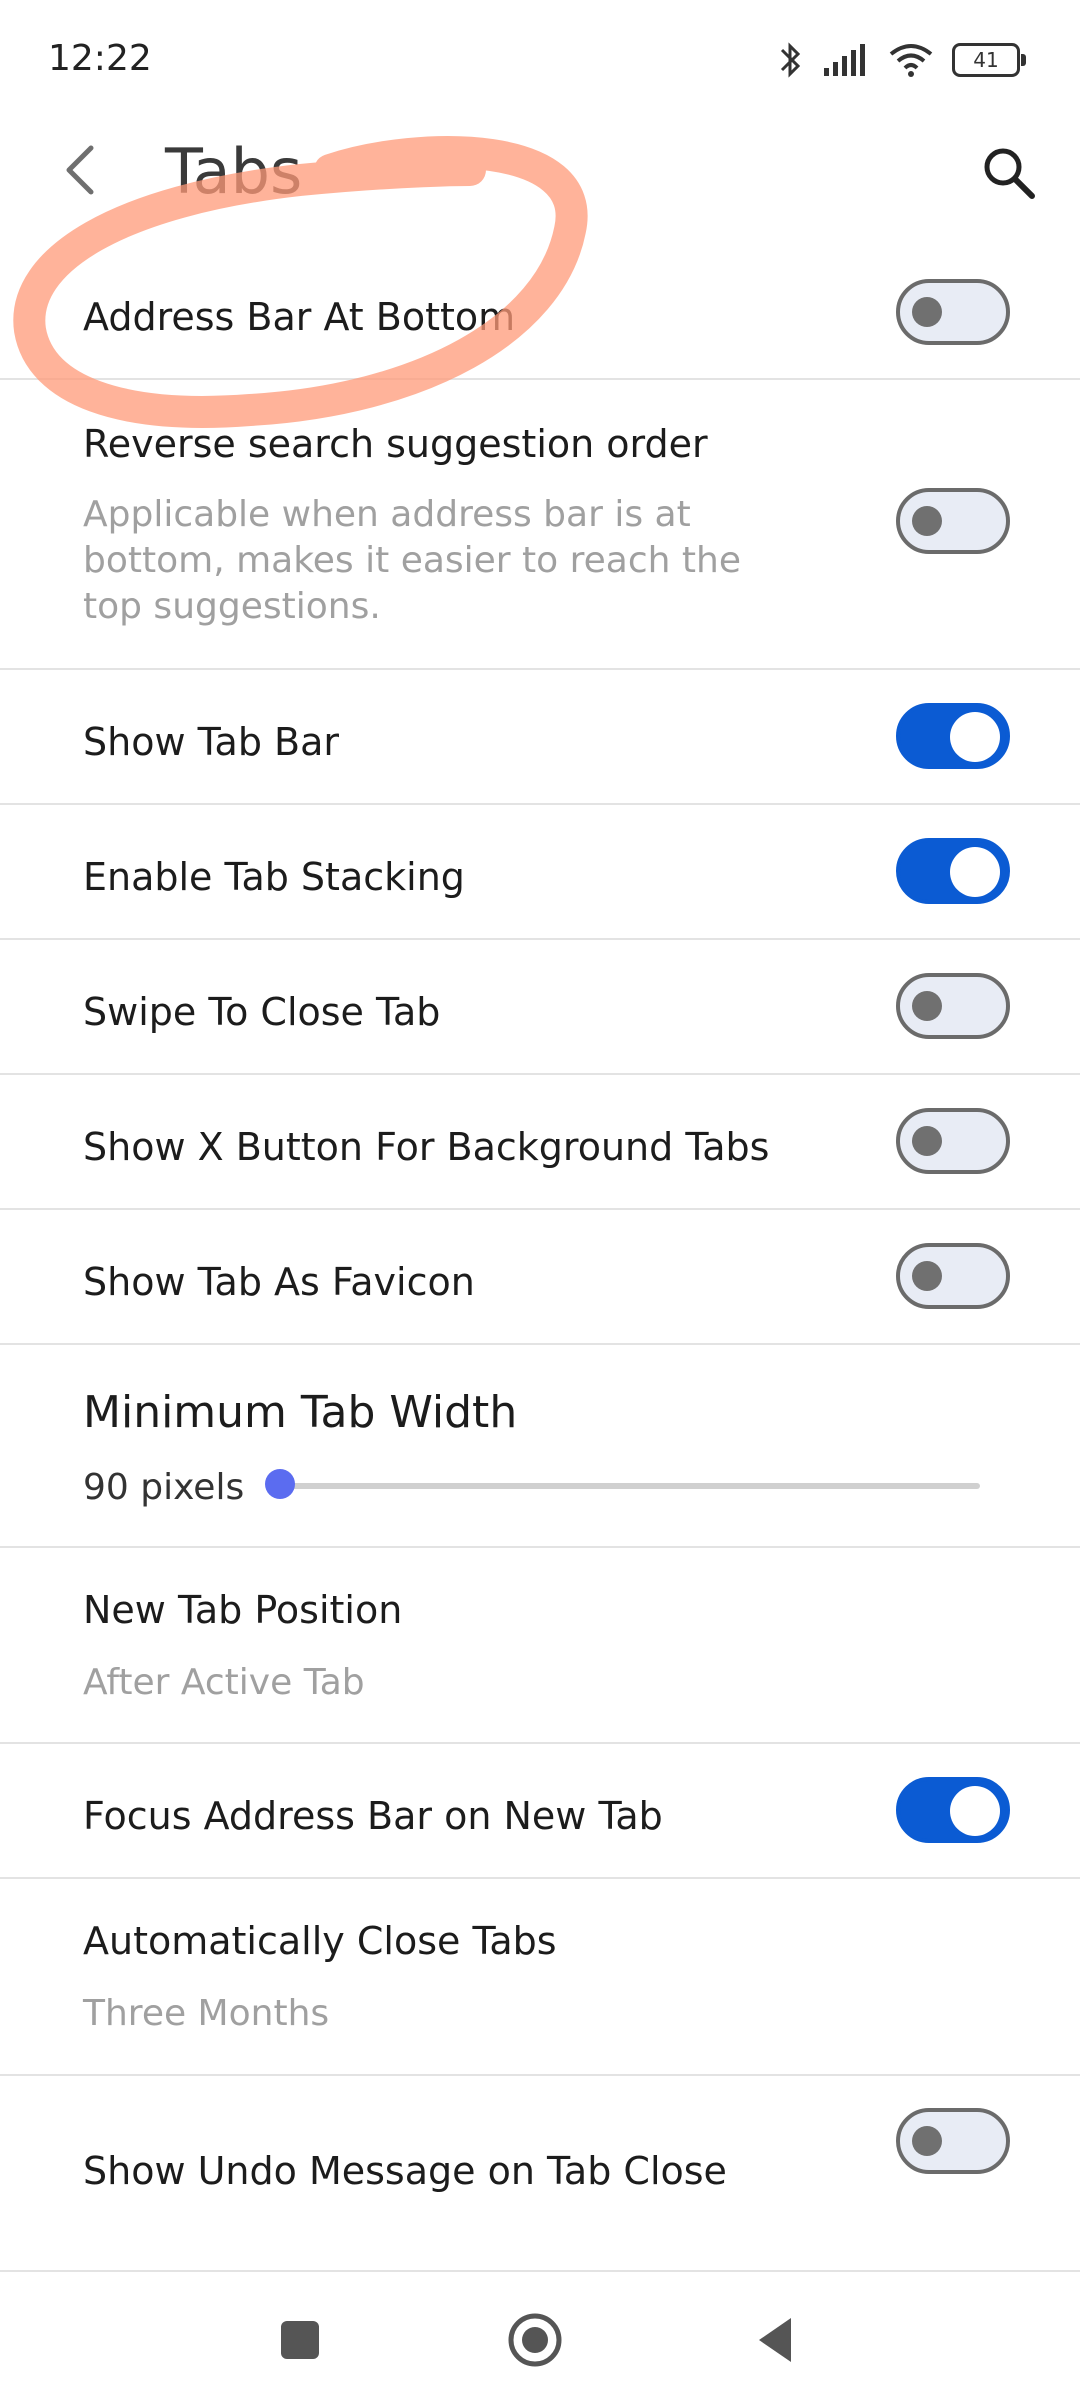  I want to click on setting-label: Show Tab As Favicon, so click(279, 1282).